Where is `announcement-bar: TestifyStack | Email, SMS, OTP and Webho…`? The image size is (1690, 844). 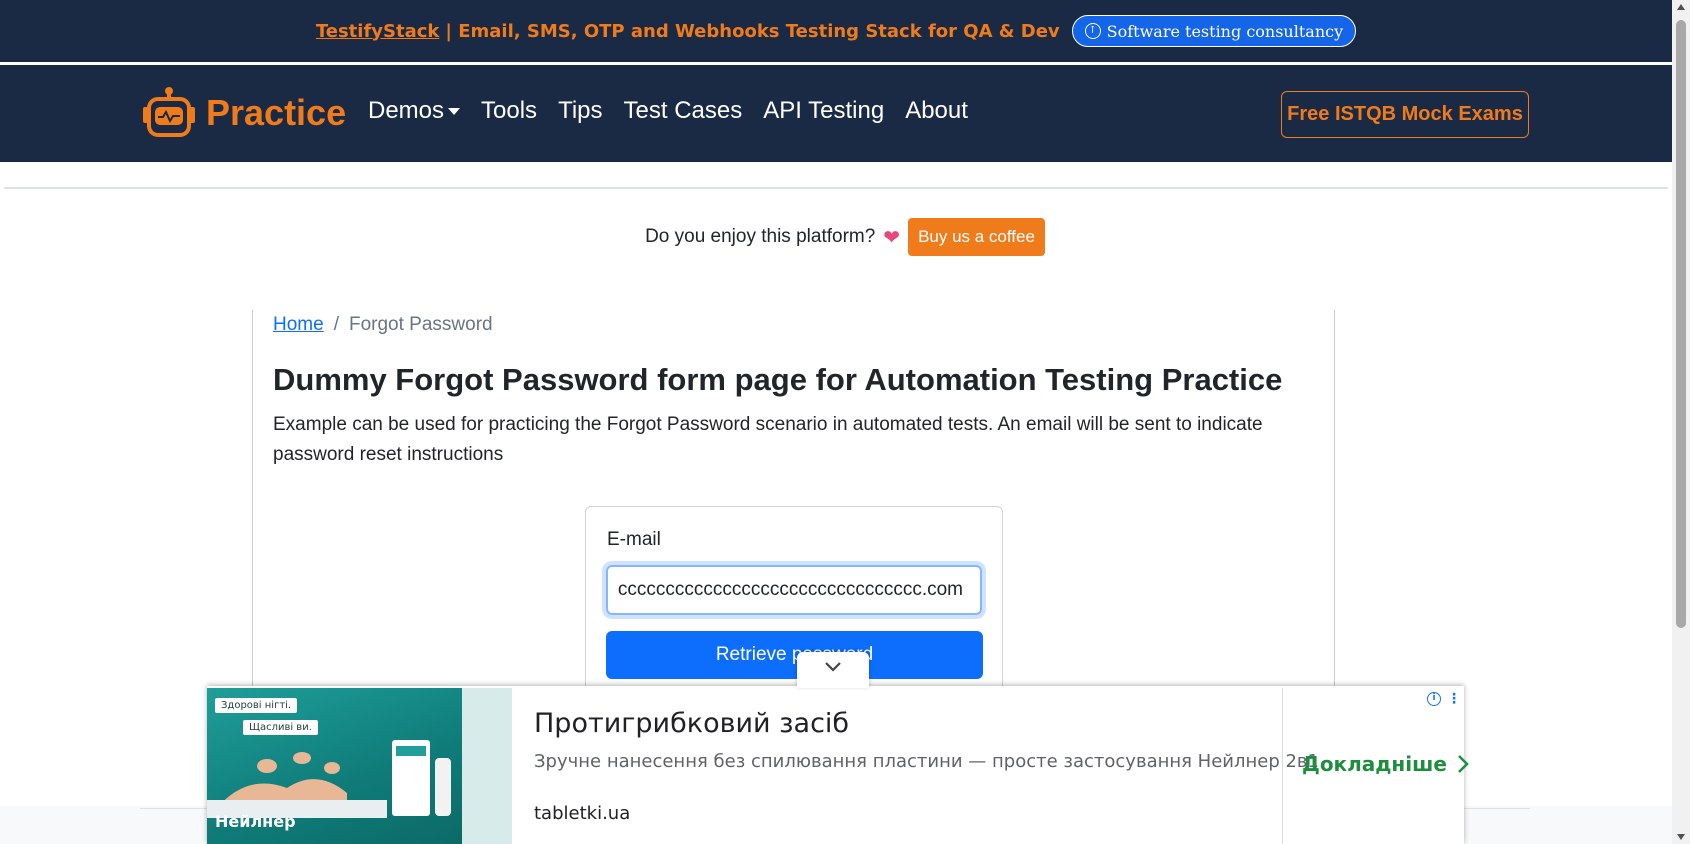 announcement-bar: TestifyStack | Email, SMS, OTP and Webho… is located at coordinates (836, 31).